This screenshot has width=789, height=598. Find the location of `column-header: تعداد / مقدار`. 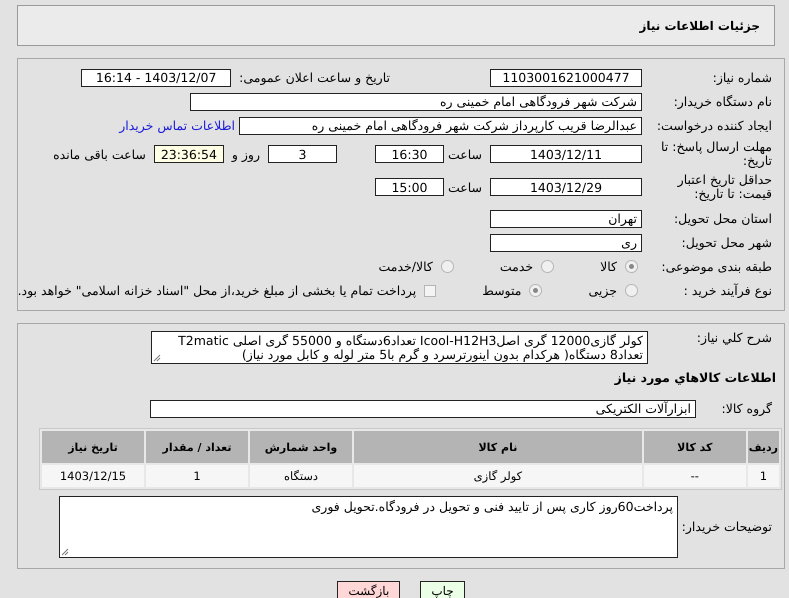

column-header: تعداد / مقدار is located at coordinates (197, 447).